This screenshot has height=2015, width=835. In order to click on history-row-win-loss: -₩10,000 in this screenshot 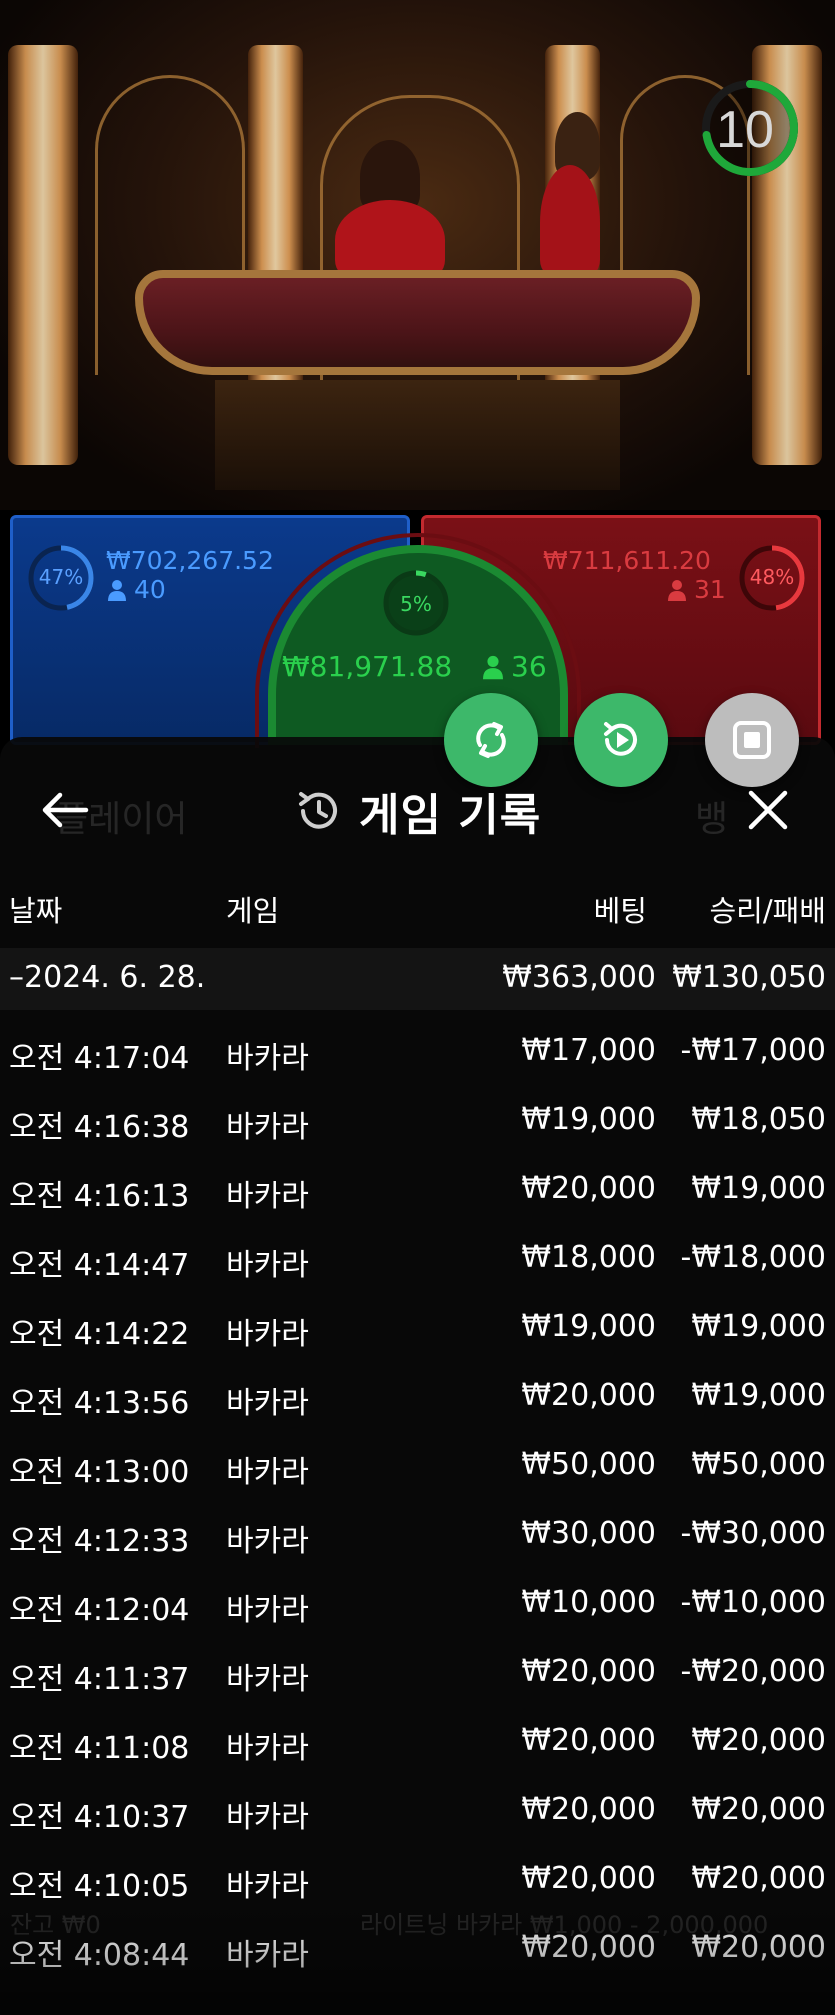, I will do `click(753, 1602)`.